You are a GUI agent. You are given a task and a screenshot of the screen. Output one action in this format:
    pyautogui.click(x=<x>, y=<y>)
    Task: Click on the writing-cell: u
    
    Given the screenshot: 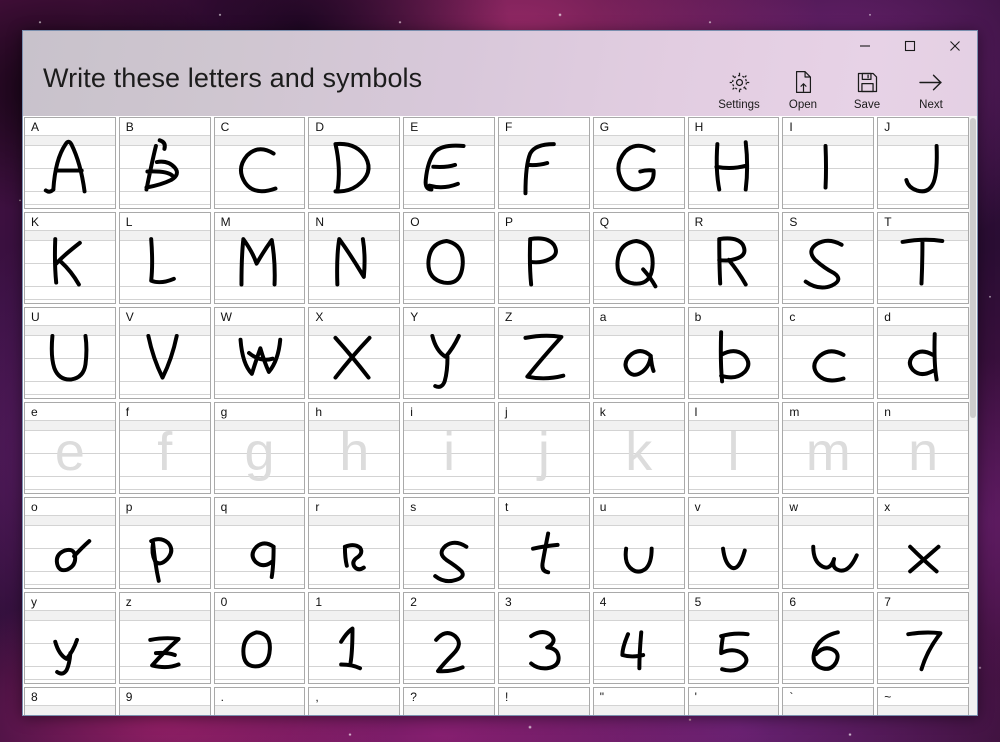 What is the action you would take?
    pyautogui.click(x=638, y=543)
    